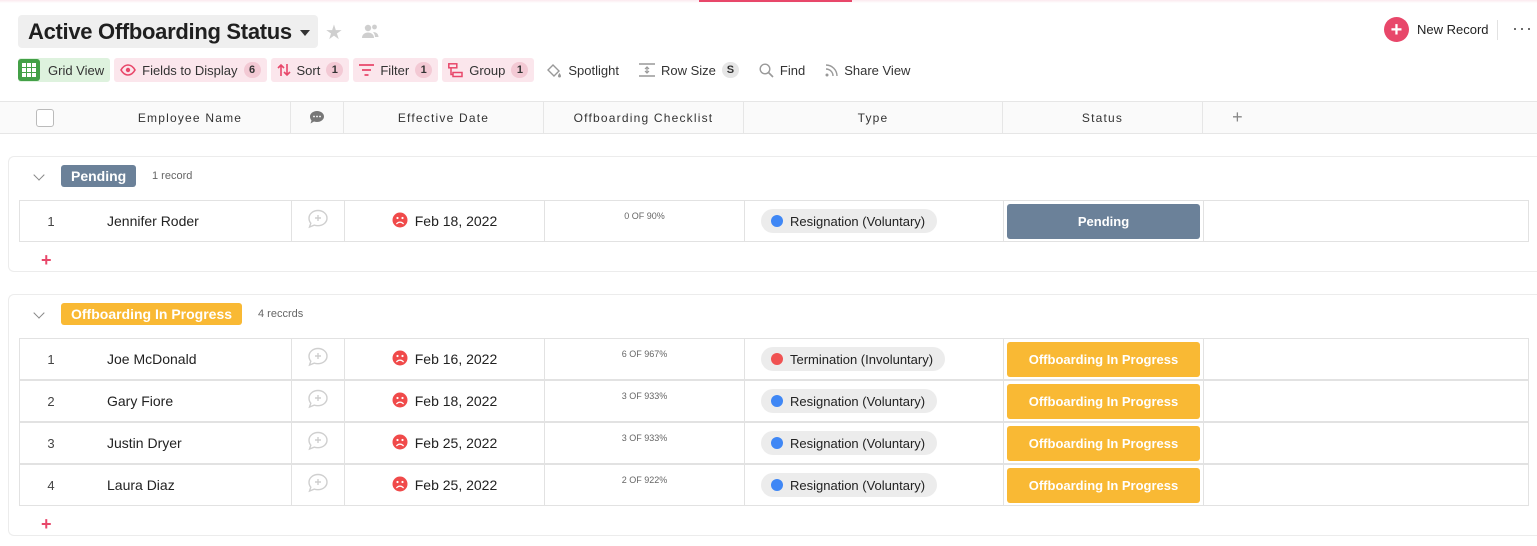  What do you see at coordinates (445, 359) in the screenshot?
I see `effective-date-cell: Feb 16, 2022` at bounding box center [445, 359].